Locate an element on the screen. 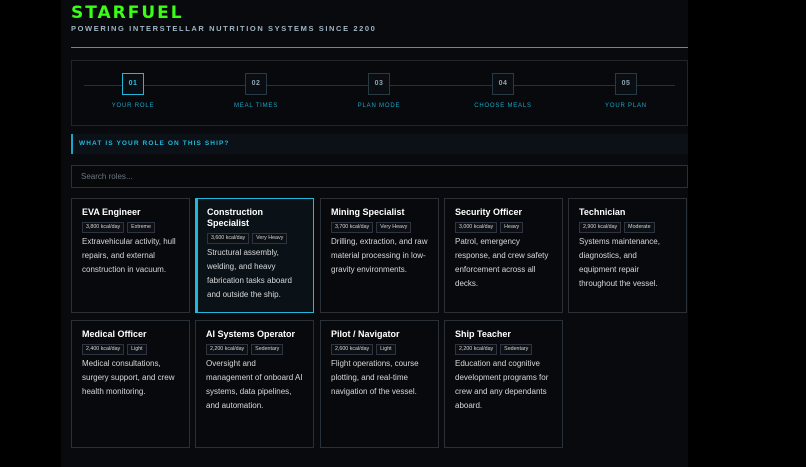 The image size is (806, 467). header-divider is located at coordinates (379, 47).